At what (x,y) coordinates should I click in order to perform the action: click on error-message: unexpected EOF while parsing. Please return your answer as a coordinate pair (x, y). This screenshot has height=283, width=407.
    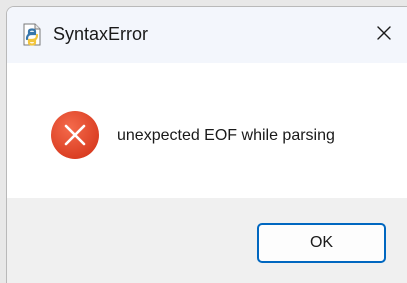
    Looking at the image, I should click on (226, 135).